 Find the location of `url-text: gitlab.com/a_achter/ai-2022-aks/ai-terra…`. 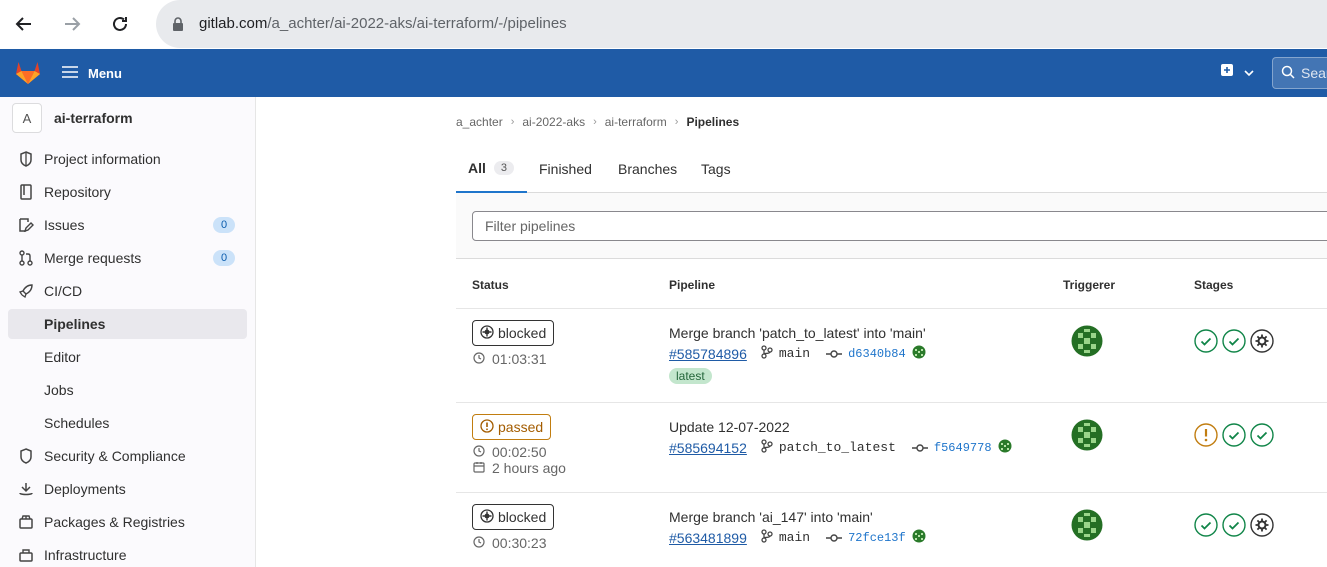

url-text: gitlab.com/a_achter/ai-2022-aks/ai-terra… is located at coordinates (383, 23).